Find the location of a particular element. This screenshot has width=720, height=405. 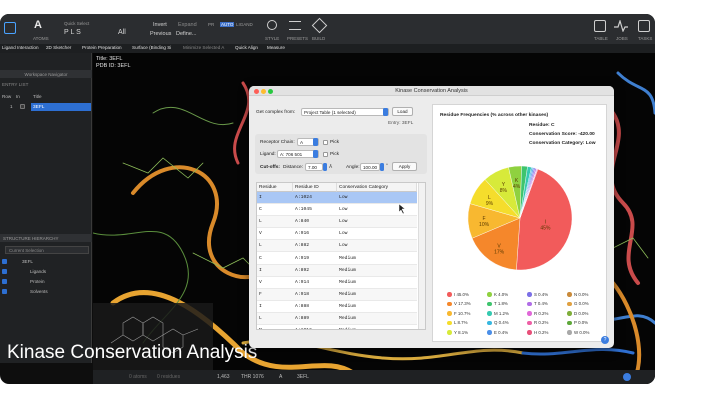

tree-item-3efl: 3EFL is located at coordinates (27, 261).